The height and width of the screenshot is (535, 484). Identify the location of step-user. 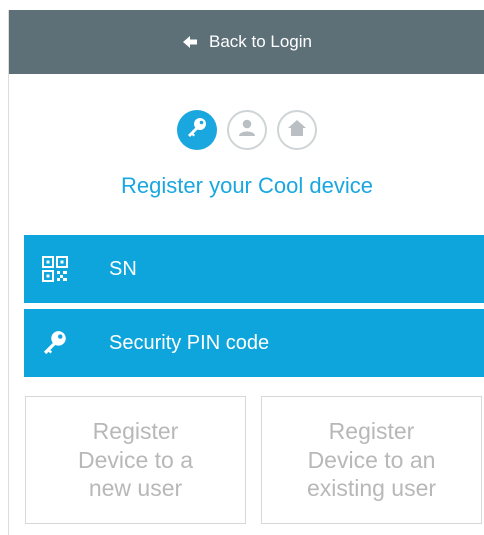
(247, 130).